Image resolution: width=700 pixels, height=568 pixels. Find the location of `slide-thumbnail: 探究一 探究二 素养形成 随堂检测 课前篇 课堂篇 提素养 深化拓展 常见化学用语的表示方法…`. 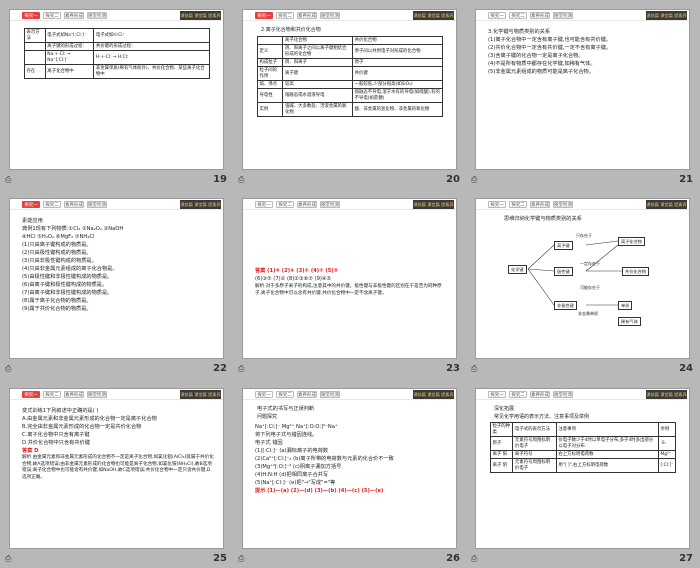

slide-thumbnail: 探究一 探究二 素养形成 随堂检测 课前篇 课堂篇 提素养 深化拓展 常见化学用语的表示方法… is located at coordinates (582, 468).